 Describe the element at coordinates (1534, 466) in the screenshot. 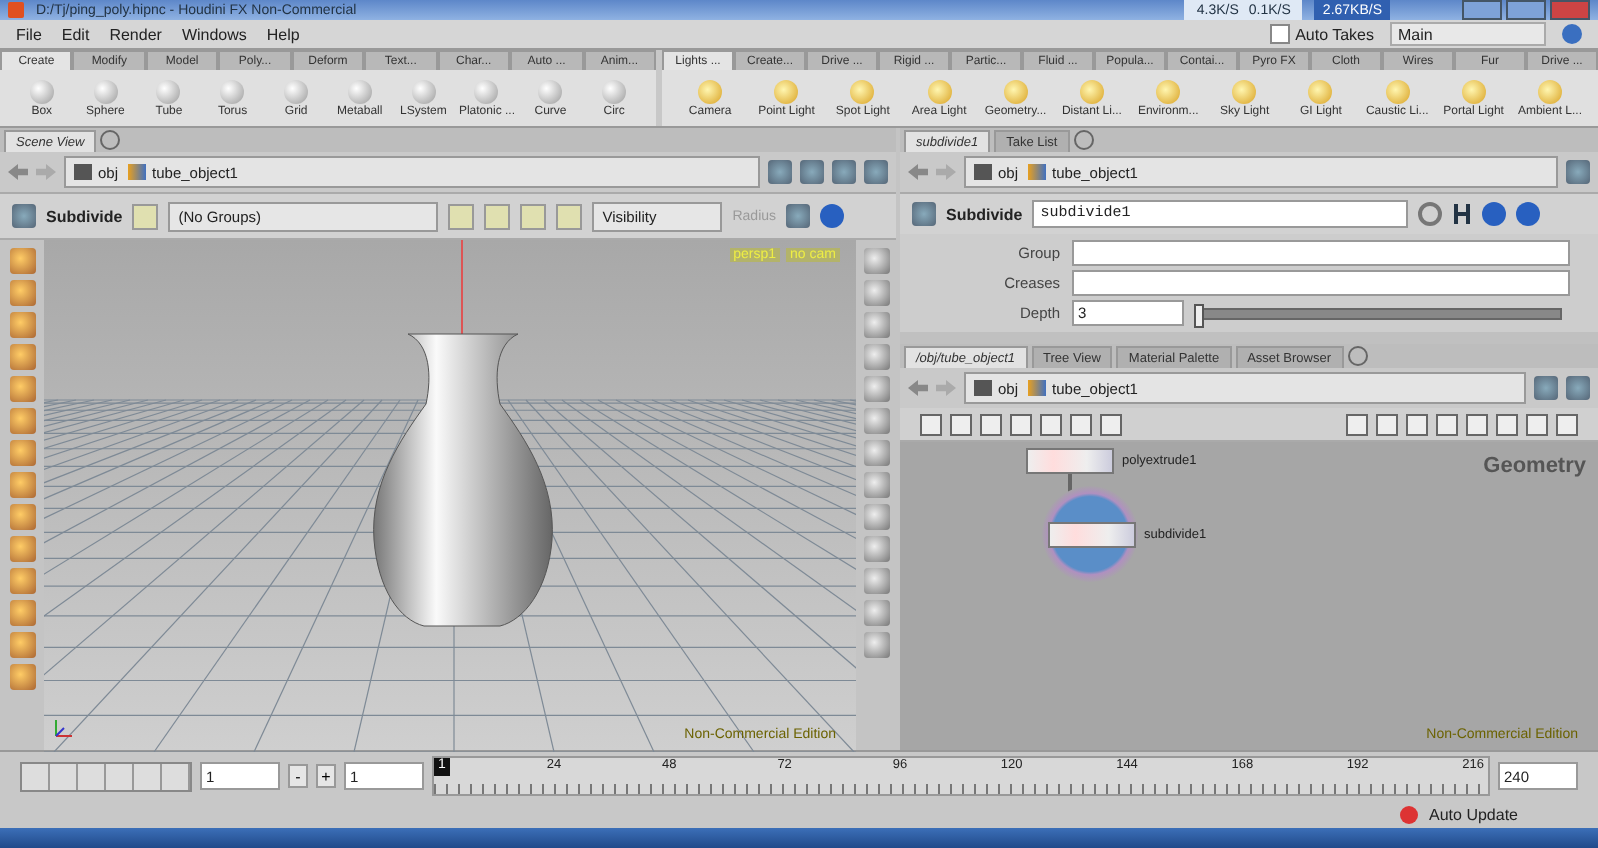

I see `context-label: Geometry` at that location.